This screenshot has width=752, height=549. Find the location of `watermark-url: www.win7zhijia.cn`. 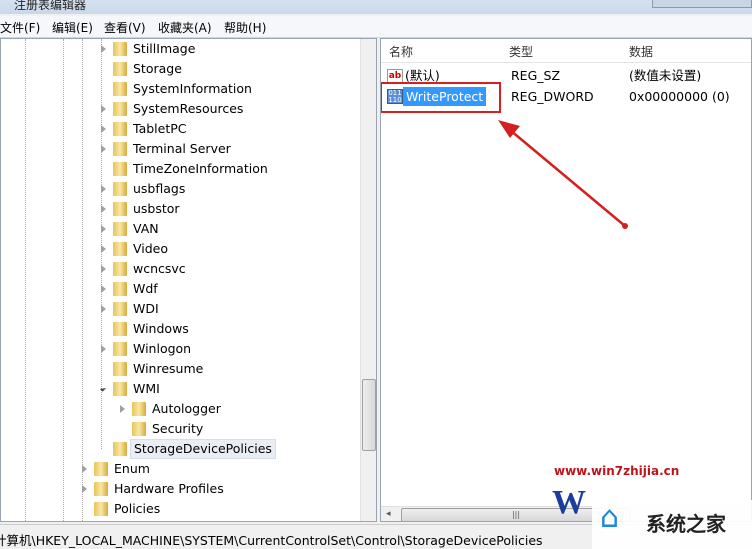

watermark-url: www.win7zhijia.cn is located at coordinates (617, 471).